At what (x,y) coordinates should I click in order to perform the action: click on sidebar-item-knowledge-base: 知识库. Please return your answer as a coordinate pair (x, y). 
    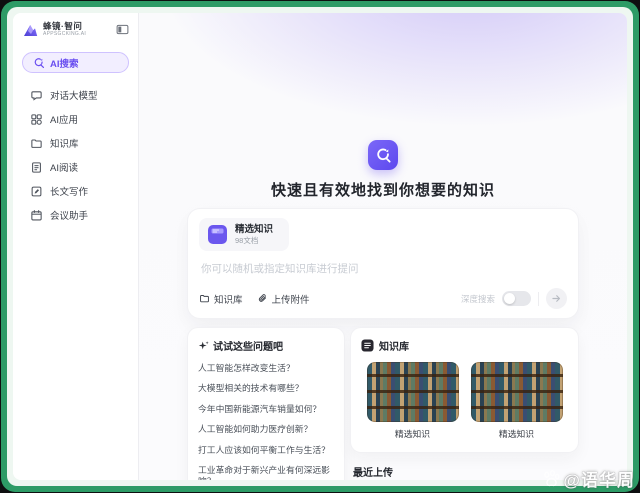
    Looking at the image, I should click on (75, 143).